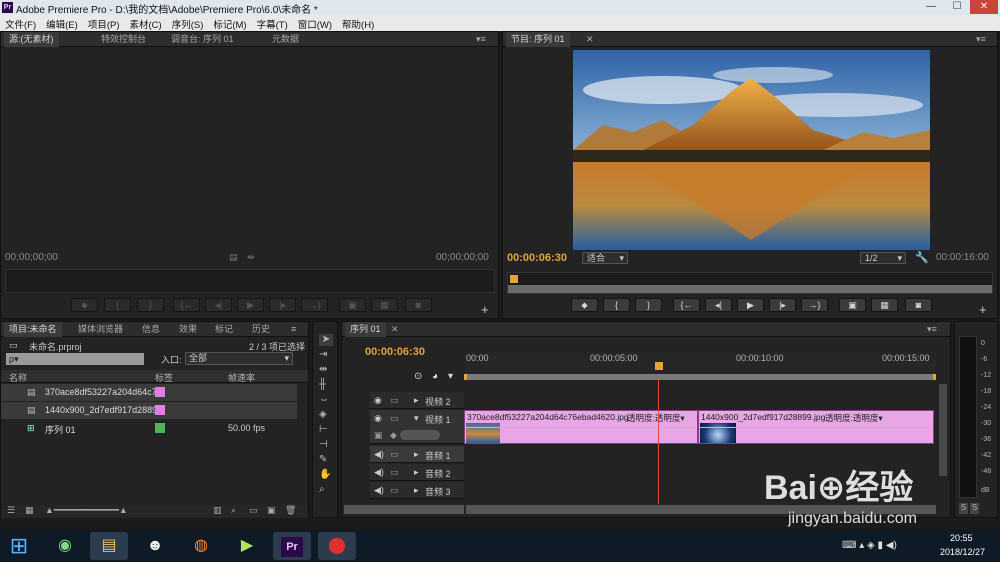  I want to click on maximize-button: ☐, so click(957, 7).